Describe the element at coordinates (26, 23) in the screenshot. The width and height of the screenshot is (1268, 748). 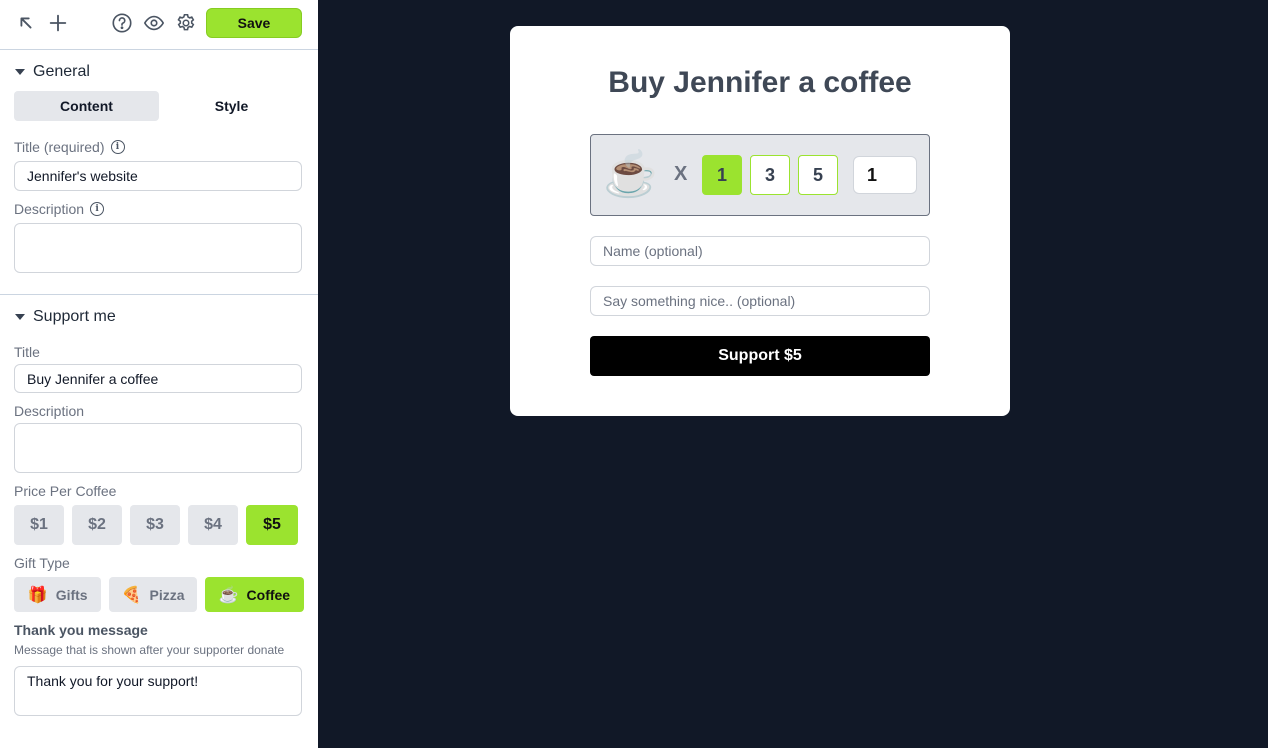
I see `arrow-up-left-icon` at that location.